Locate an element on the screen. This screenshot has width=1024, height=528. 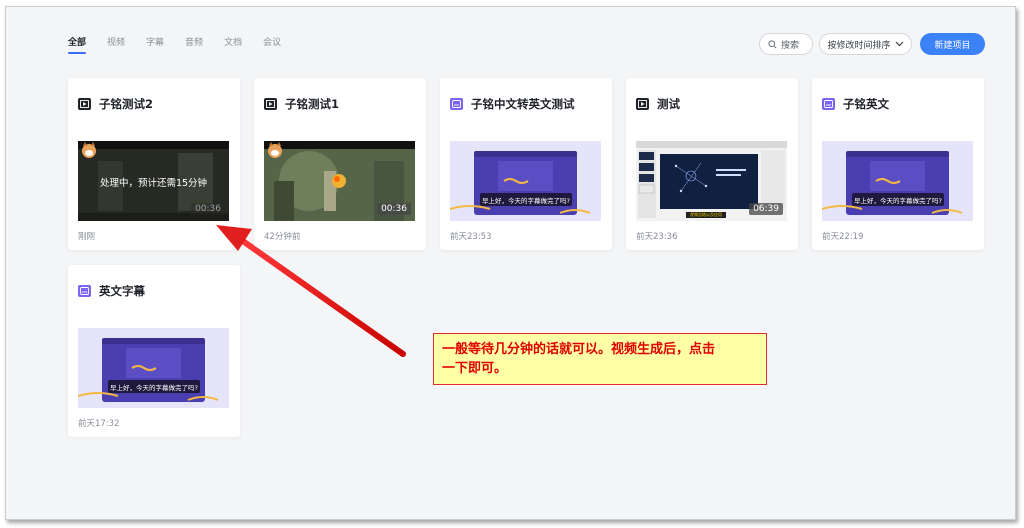
modified-time: 前天23:53 is located at coordinates (471, 237).